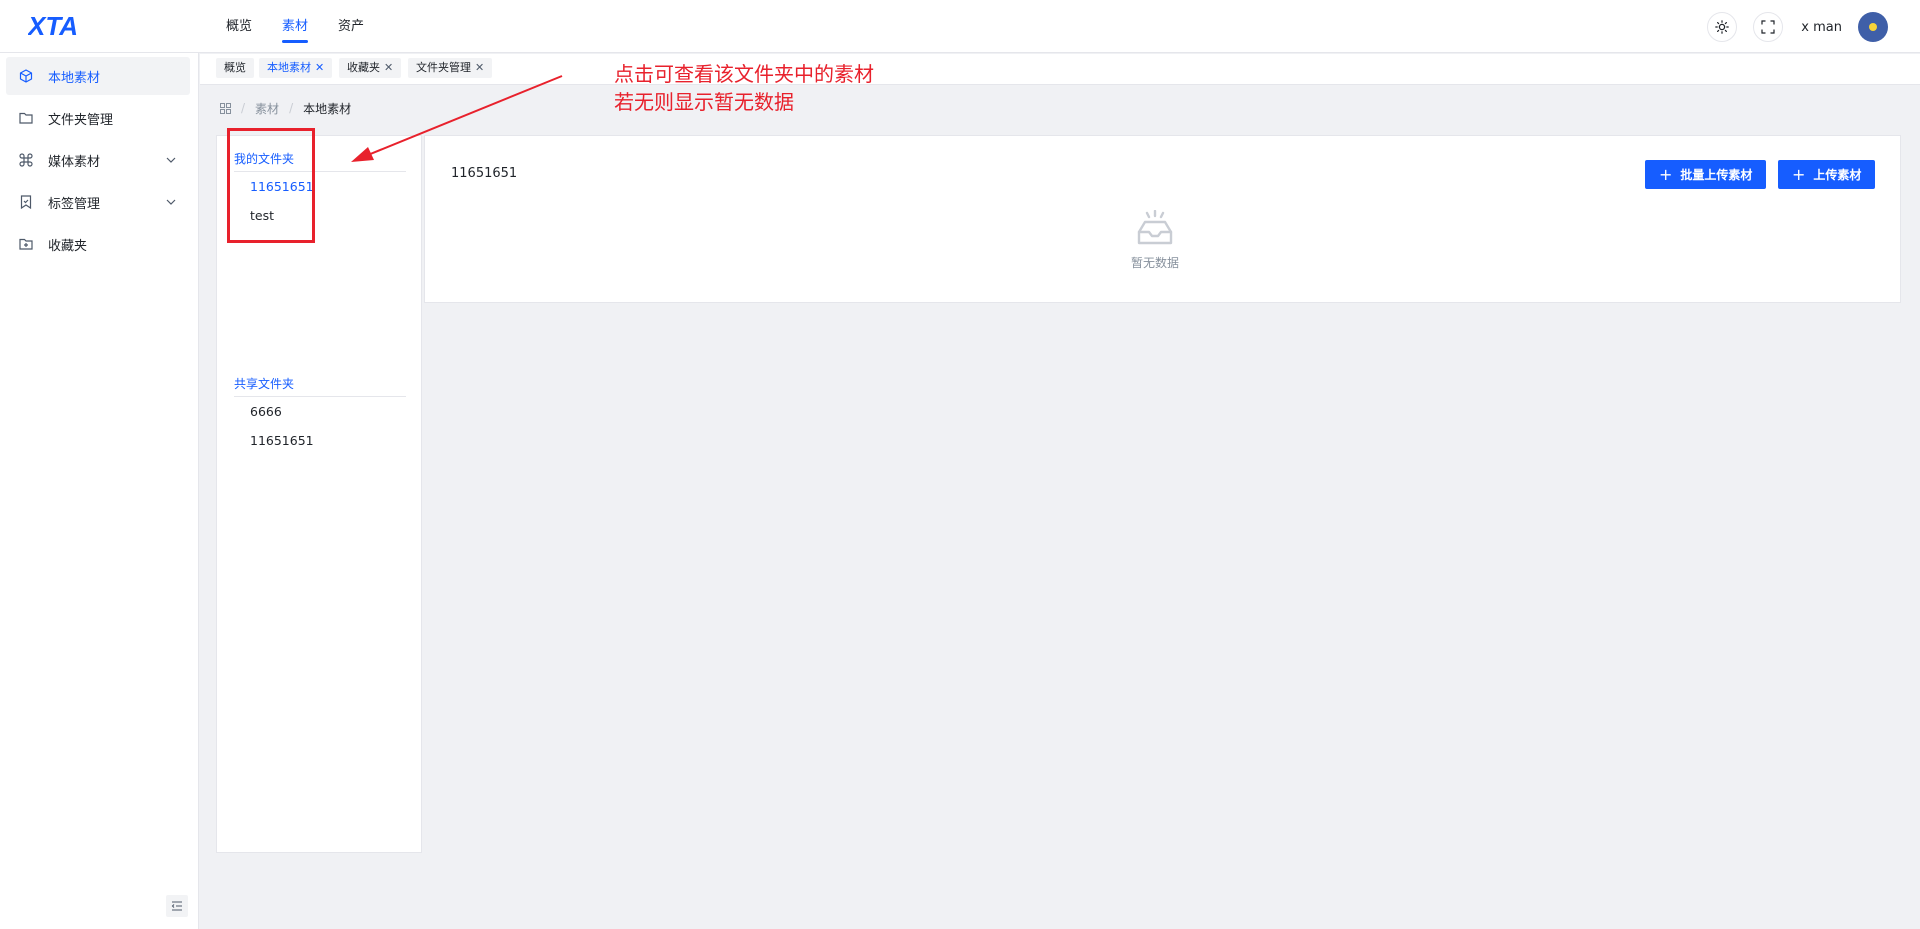  I want to click on sidebar: 本地素材 文件夹管理 媒体素材 标签管理 收藏夹, so click(99, 491).